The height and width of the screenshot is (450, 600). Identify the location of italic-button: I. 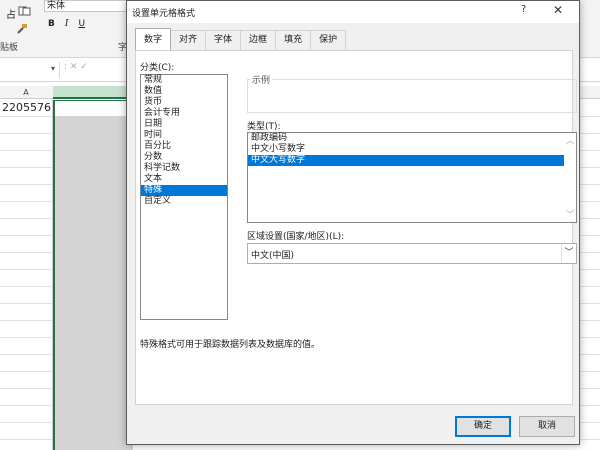
(67, 25).